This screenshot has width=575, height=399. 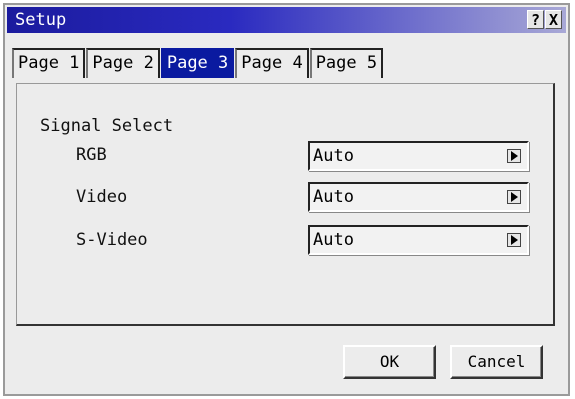 What do you see at coordinates (418, 240) in the screenshot?
I see `s-video-select: Auto` at bounding box center [418, 240].